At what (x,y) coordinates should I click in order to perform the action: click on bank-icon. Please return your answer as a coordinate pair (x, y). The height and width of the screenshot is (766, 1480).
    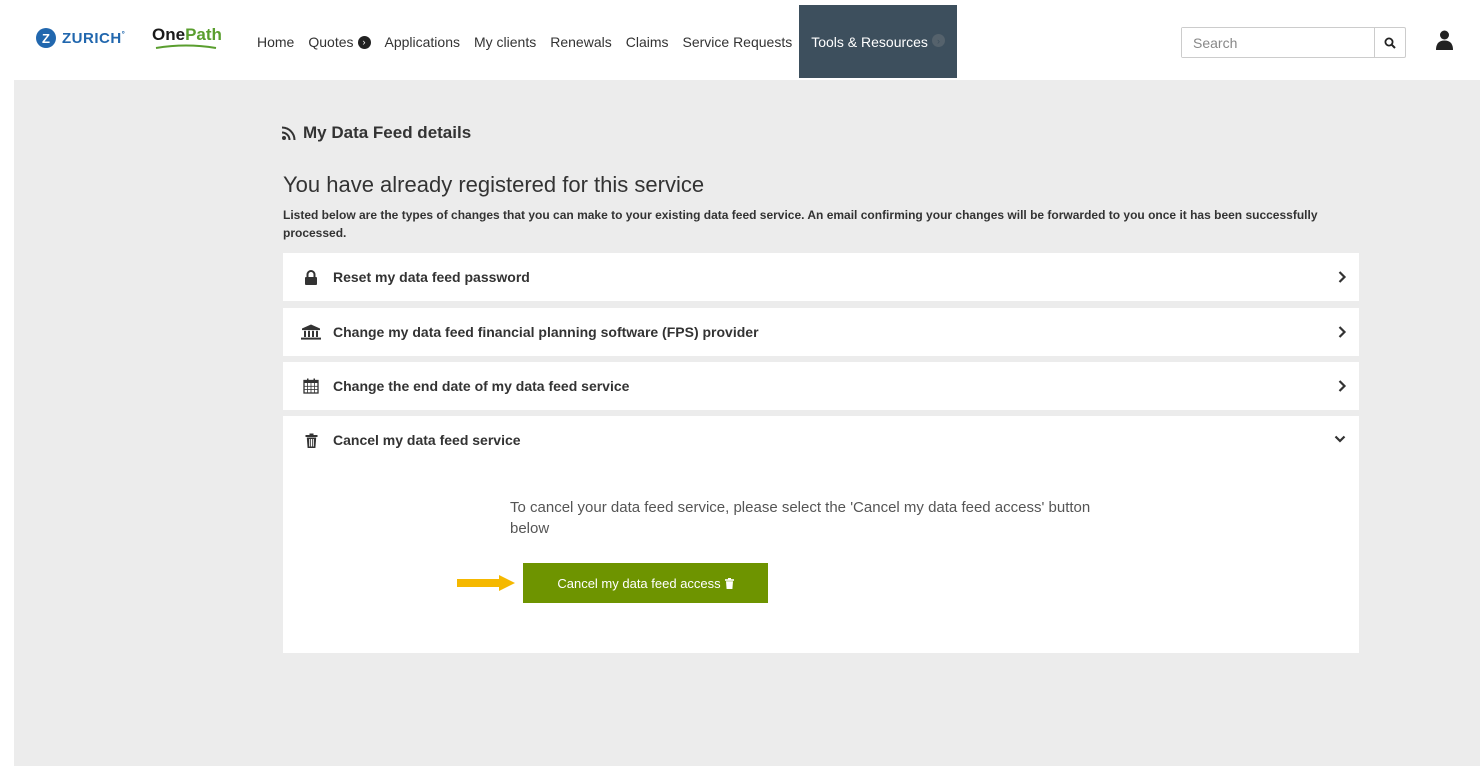
    Looking at the image, I should click on (311, 332).